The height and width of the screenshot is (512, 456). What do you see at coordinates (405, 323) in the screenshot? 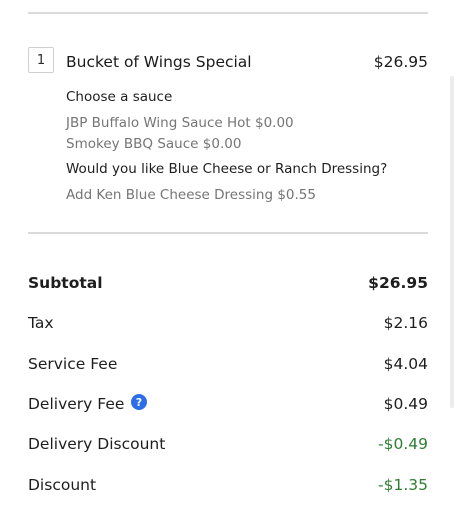
I see `tax-value: $2.16` at bounding box center [405, 323].